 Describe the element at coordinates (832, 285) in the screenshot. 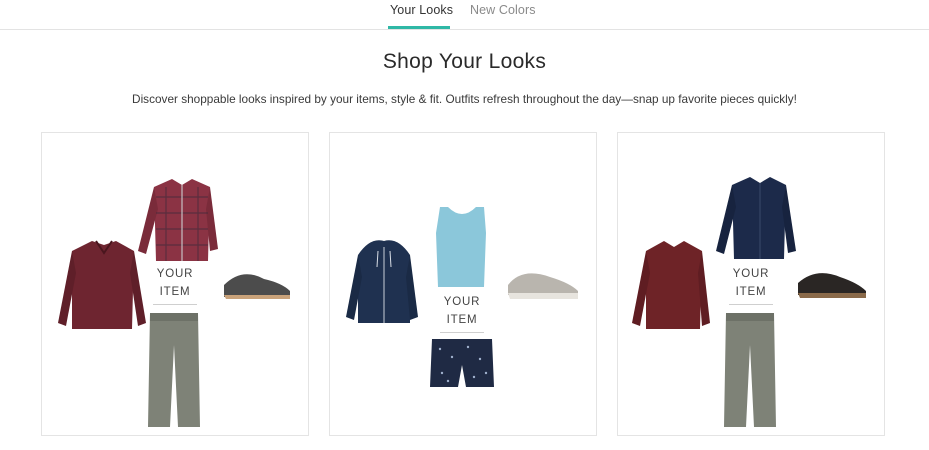

I see `black-oxford-shoes-image` at that location.